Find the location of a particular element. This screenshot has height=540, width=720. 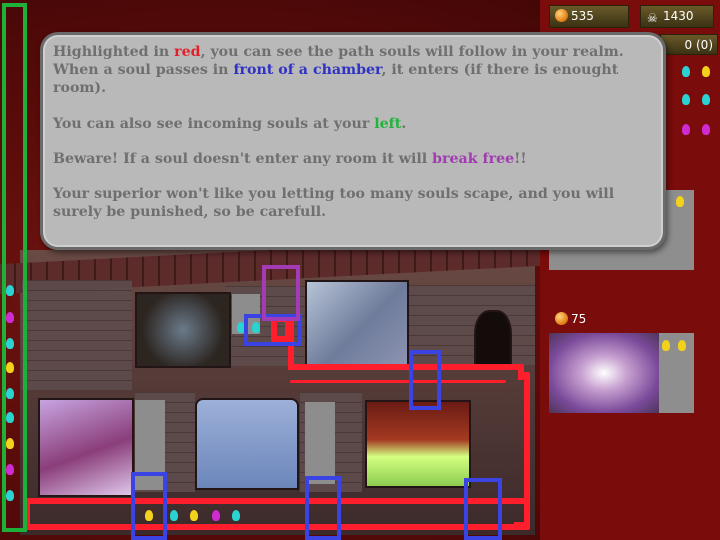

chamber-gothic-windows is located at coordinates (247, 444).